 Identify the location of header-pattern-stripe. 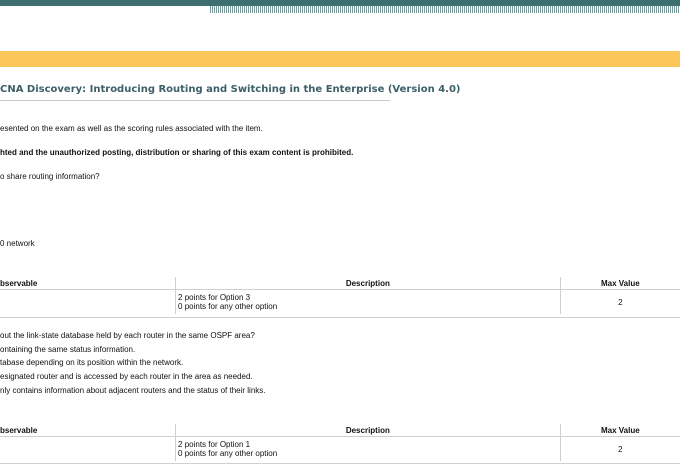
(445, 9).